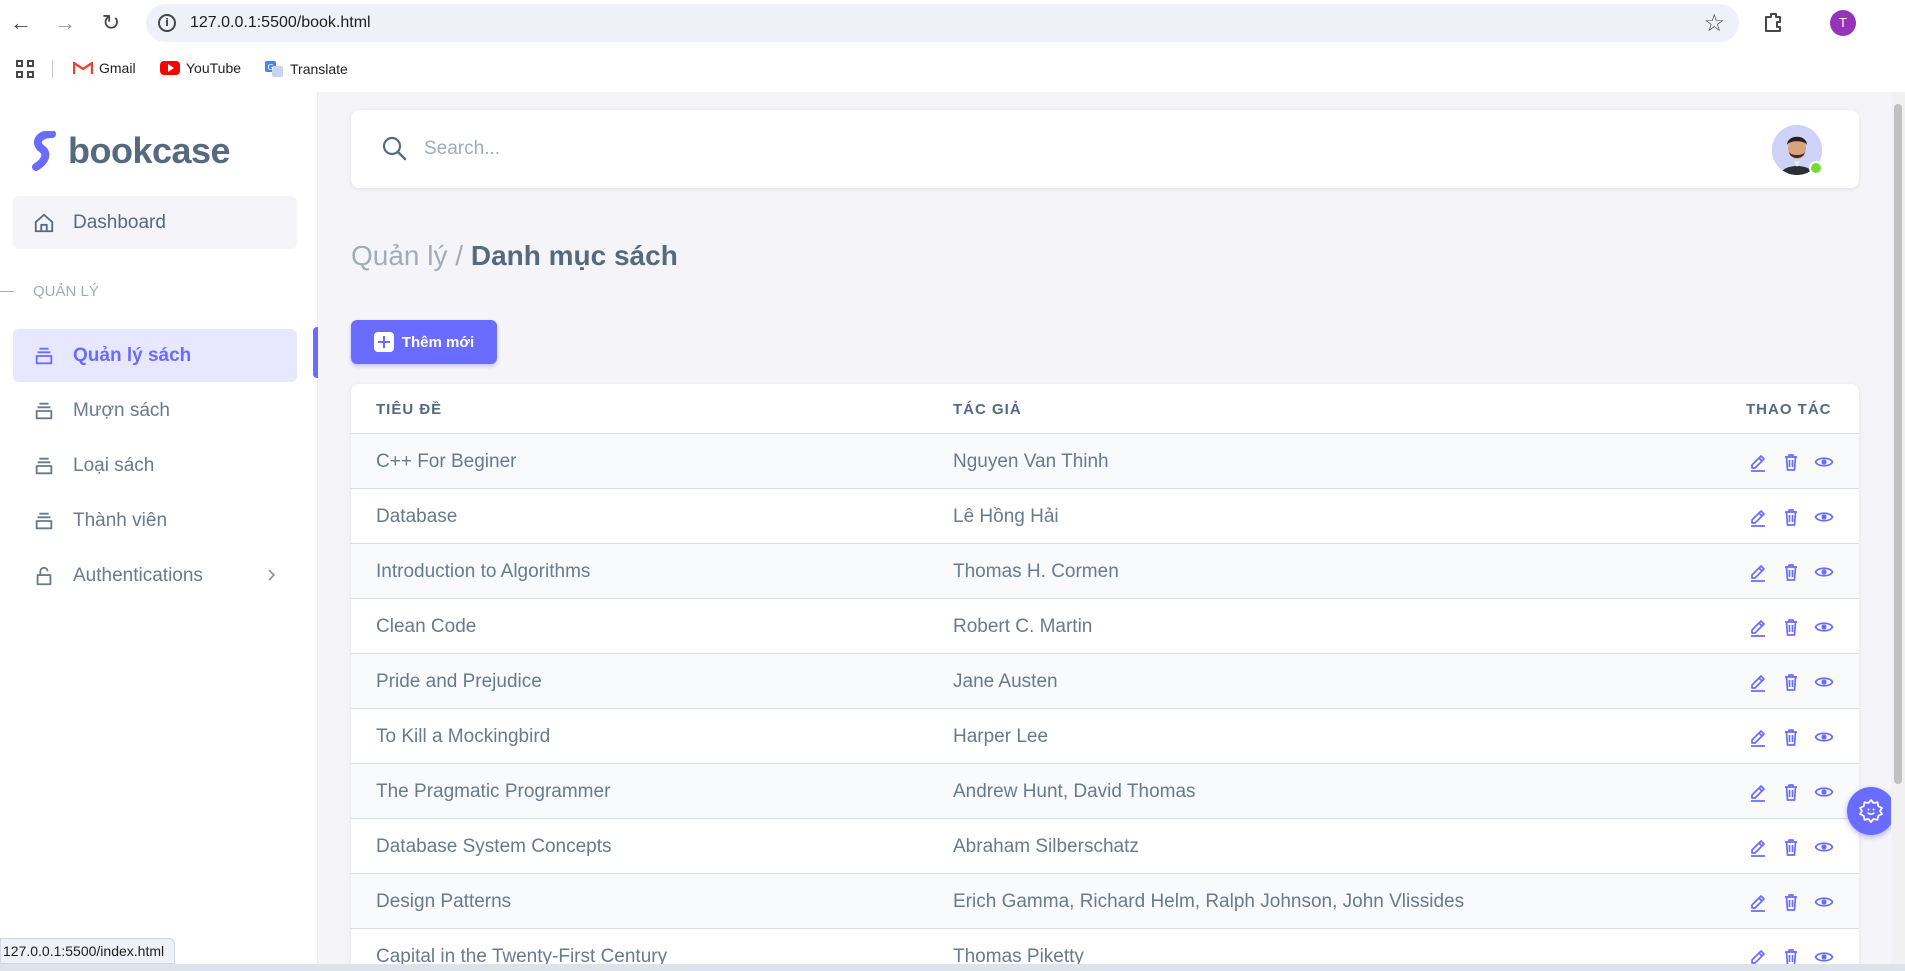  Describe the element at coordinates (1023, 626) in the screenshot. I see `book-author-cell: Robert C. Martin` at that location.